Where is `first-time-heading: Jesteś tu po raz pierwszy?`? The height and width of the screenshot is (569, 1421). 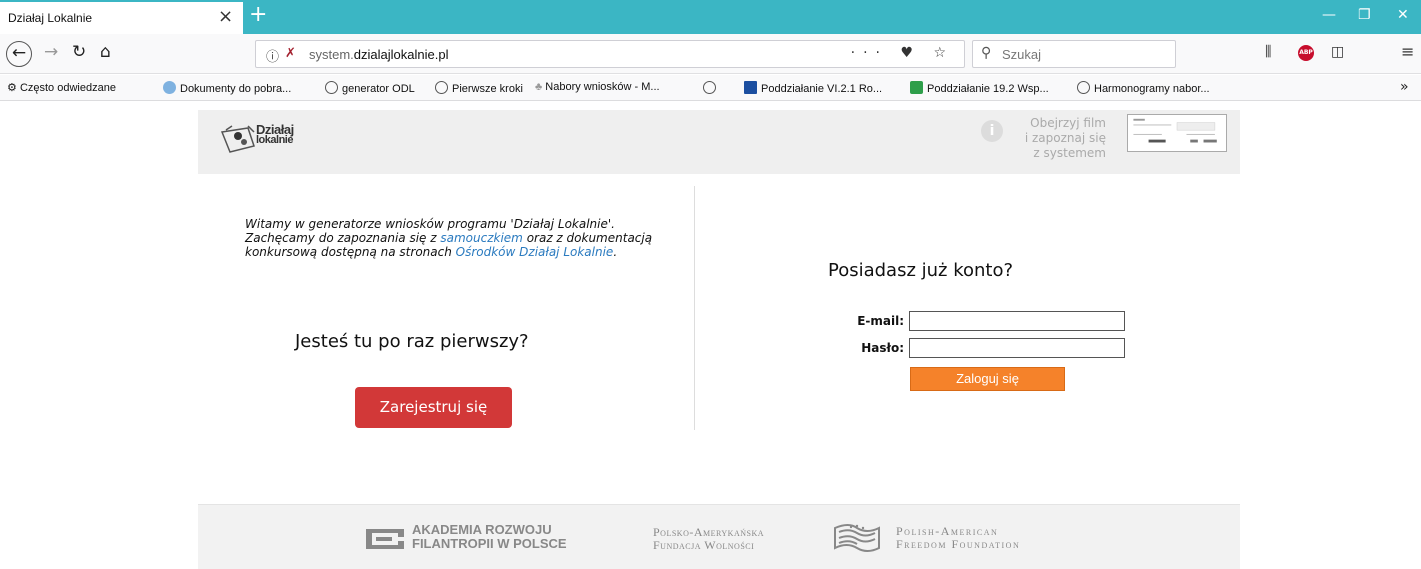 first-time-heading: Jesteś tu po raz pierwszy? is located at coordinates (412, 341).